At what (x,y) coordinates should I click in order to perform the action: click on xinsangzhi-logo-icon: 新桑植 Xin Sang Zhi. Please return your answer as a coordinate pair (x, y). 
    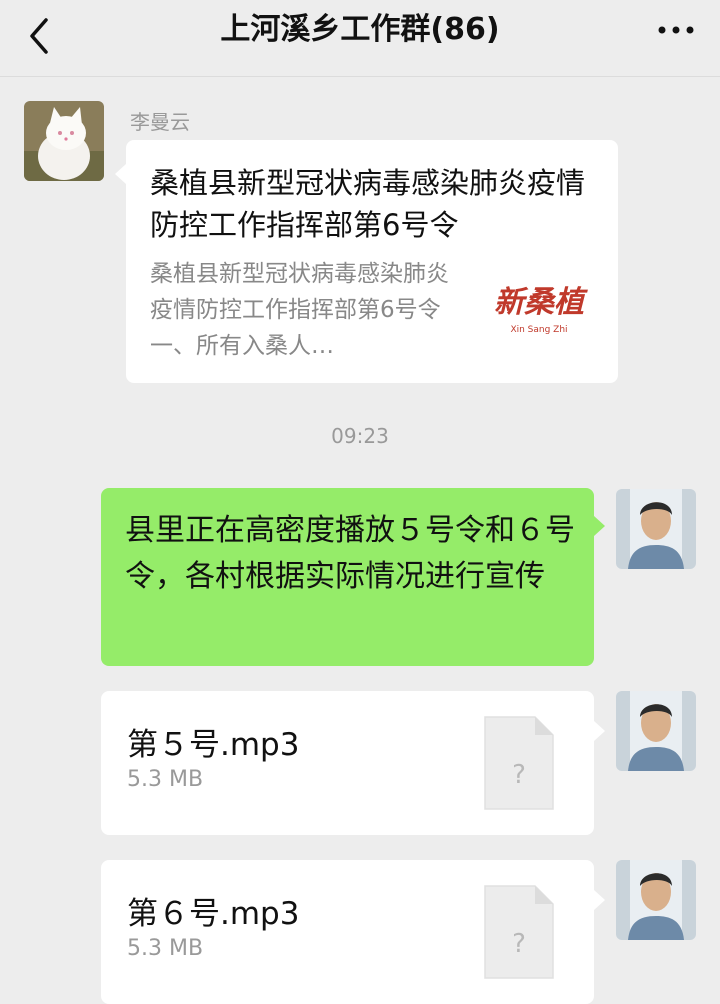
    Looking at the image, I should click on (539, 310).